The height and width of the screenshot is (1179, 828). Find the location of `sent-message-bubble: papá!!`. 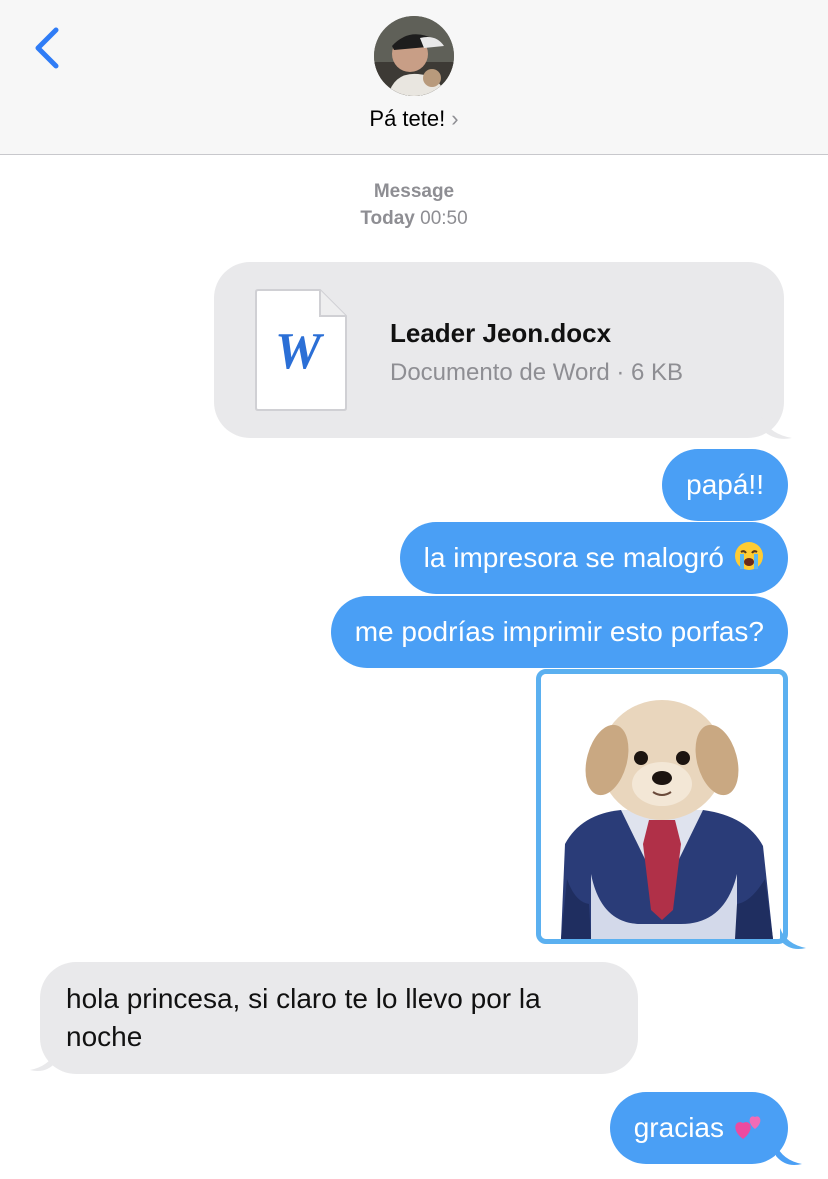

sent-message-bubble: papá!! is located at coordinates (725, 485).